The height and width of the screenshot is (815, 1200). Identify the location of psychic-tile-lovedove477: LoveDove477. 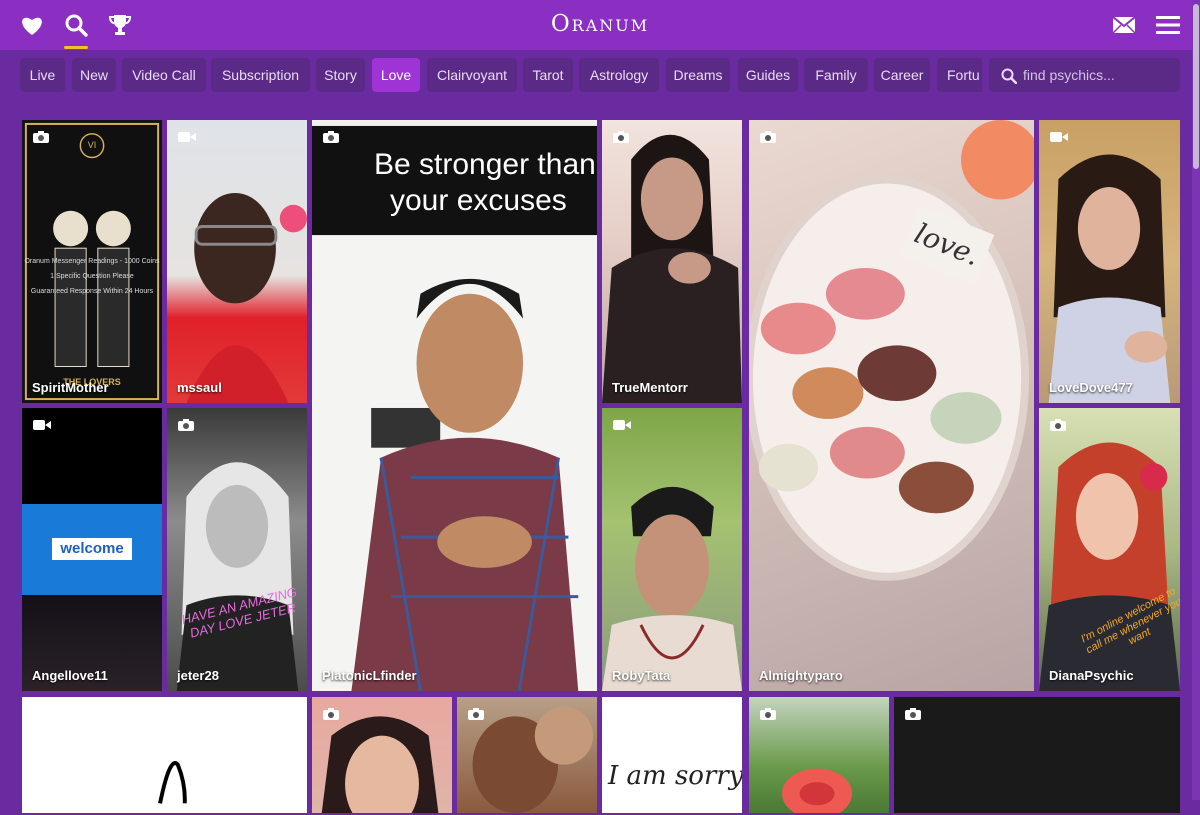
(1109, 261).